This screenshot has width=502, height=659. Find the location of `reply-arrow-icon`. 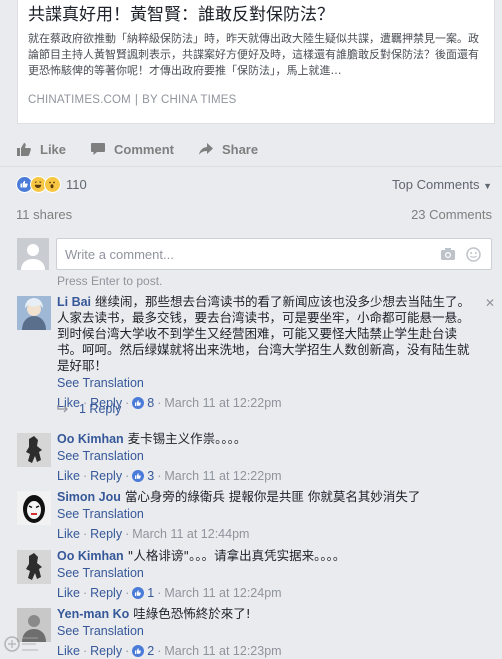

reply-arrow-icon is located at coordinates (62, 409).